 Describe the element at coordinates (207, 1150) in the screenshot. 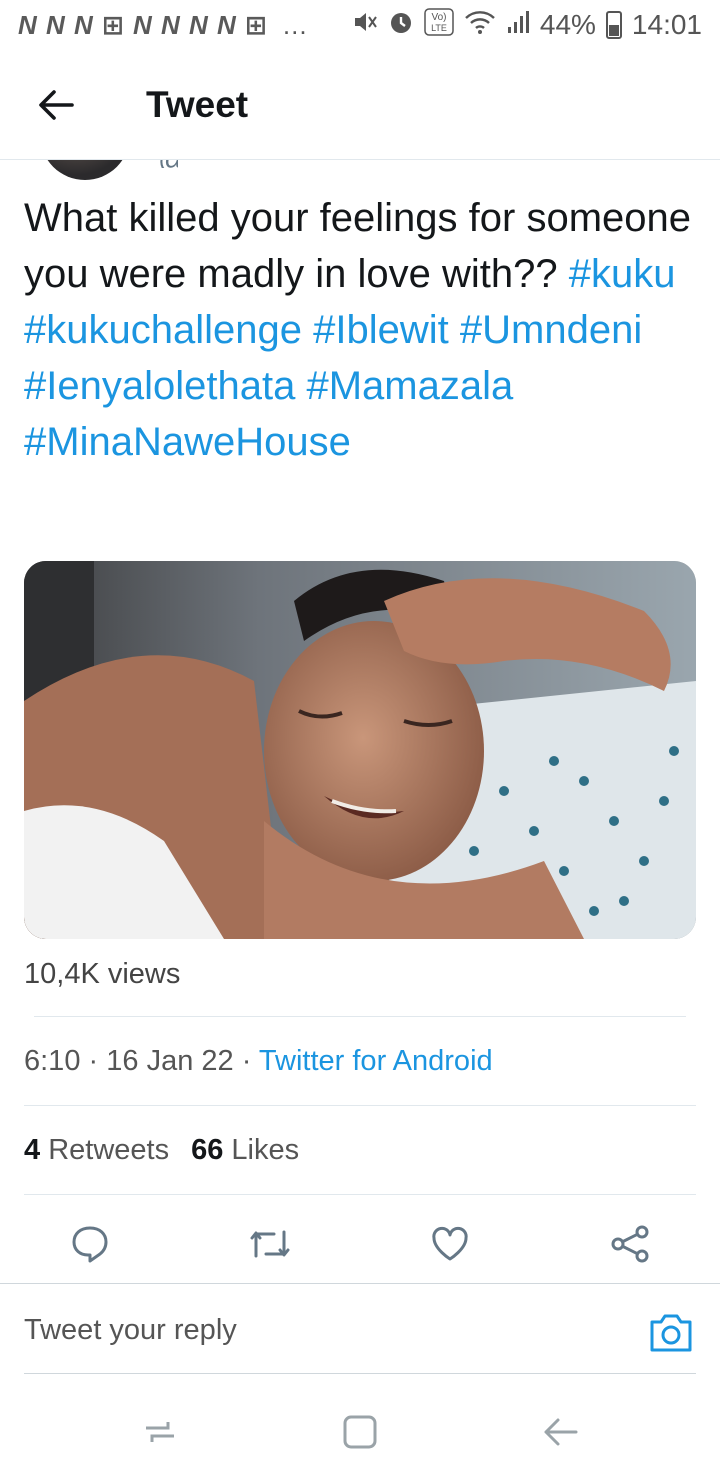

I see `likes-count: 66` at that location.